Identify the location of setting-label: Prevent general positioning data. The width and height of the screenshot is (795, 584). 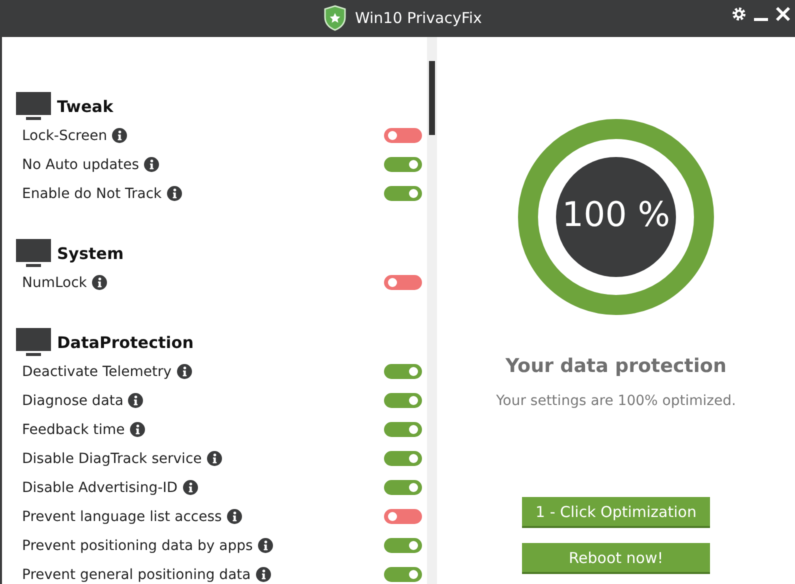
(136, 574).